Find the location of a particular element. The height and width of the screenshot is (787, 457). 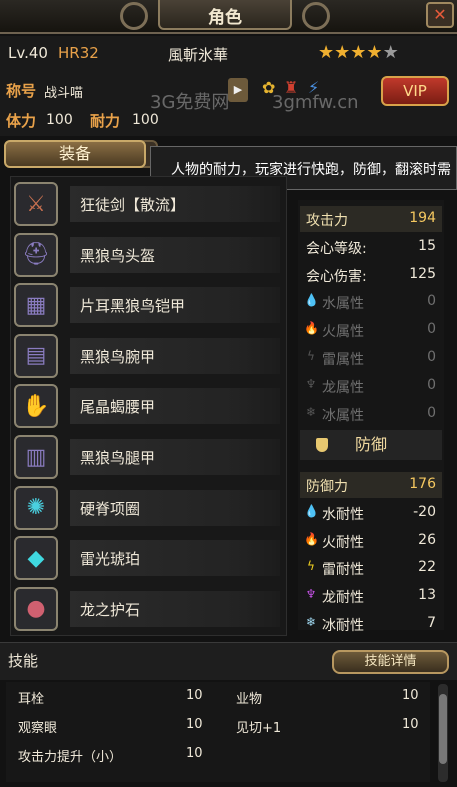

play-icon: ▶ is located at coordinates (238, 89).